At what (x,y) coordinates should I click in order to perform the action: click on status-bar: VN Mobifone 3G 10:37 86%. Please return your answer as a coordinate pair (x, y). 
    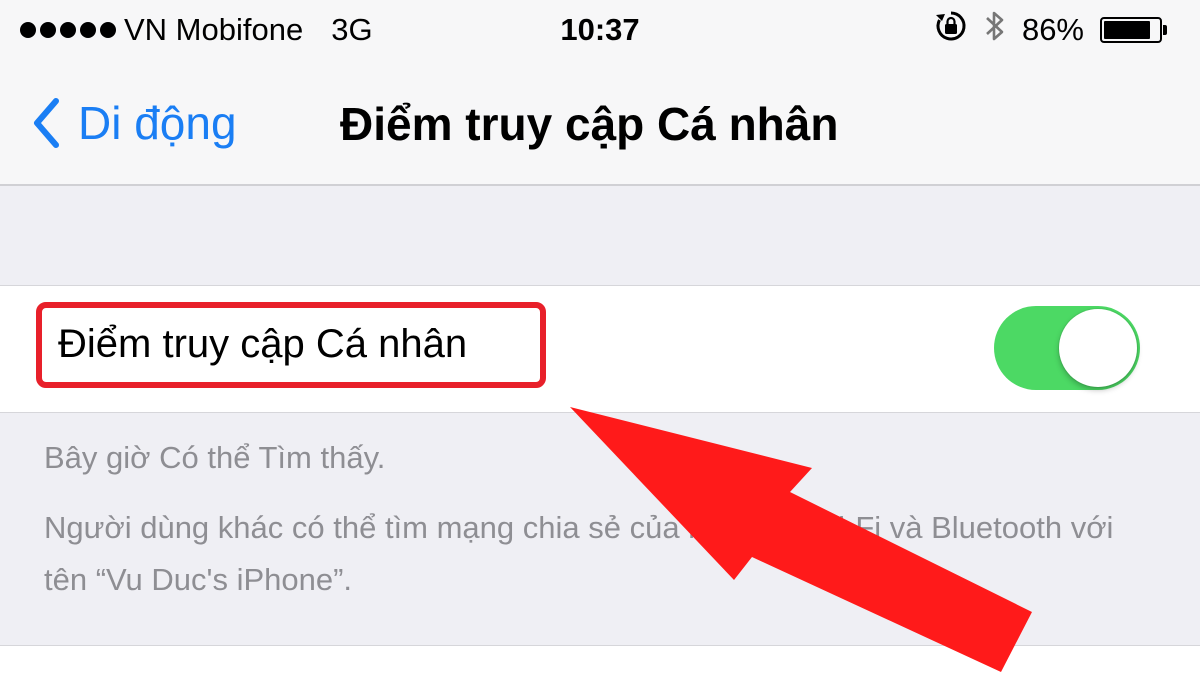
    Looking at the image, I should click on (600, 32).